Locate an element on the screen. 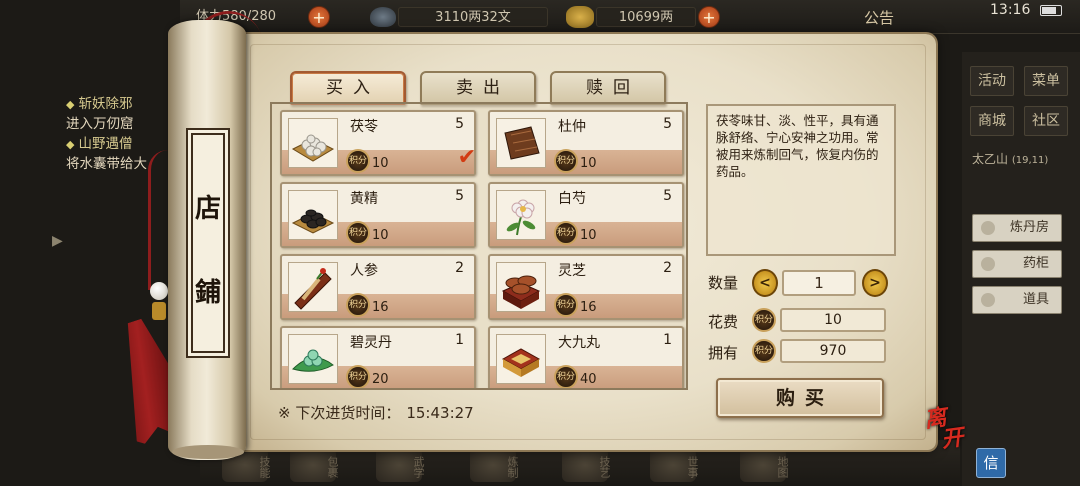 This screenshot has width=1080, height=486. alchemy-room-button: 炼丹房 is located at coordinates (1017, 228).